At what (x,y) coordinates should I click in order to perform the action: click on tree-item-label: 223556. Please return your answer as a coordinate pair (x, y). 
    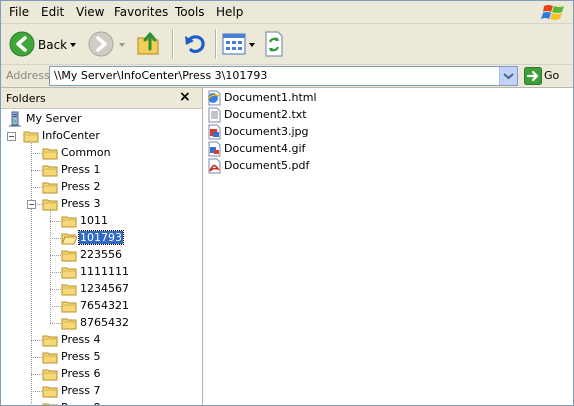
    Looking at the image, I should click on (101, 254).